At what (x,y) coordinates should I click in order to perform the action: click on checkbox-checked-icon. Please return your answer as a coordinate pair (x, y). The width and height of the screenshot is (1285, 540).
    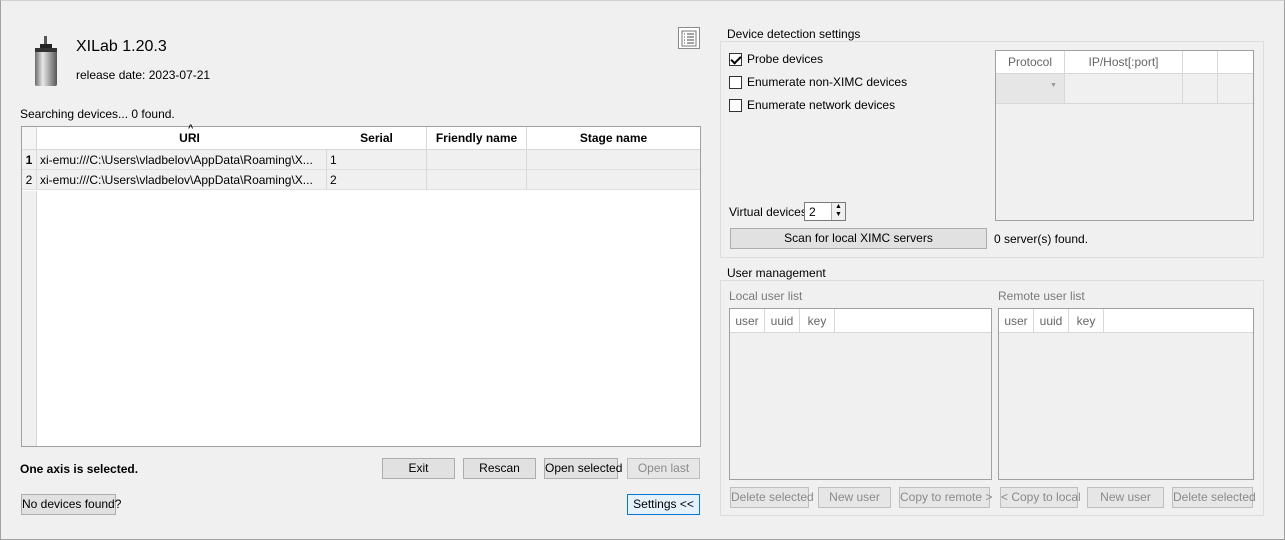
    Looking at the image, I should click on (735, 59).